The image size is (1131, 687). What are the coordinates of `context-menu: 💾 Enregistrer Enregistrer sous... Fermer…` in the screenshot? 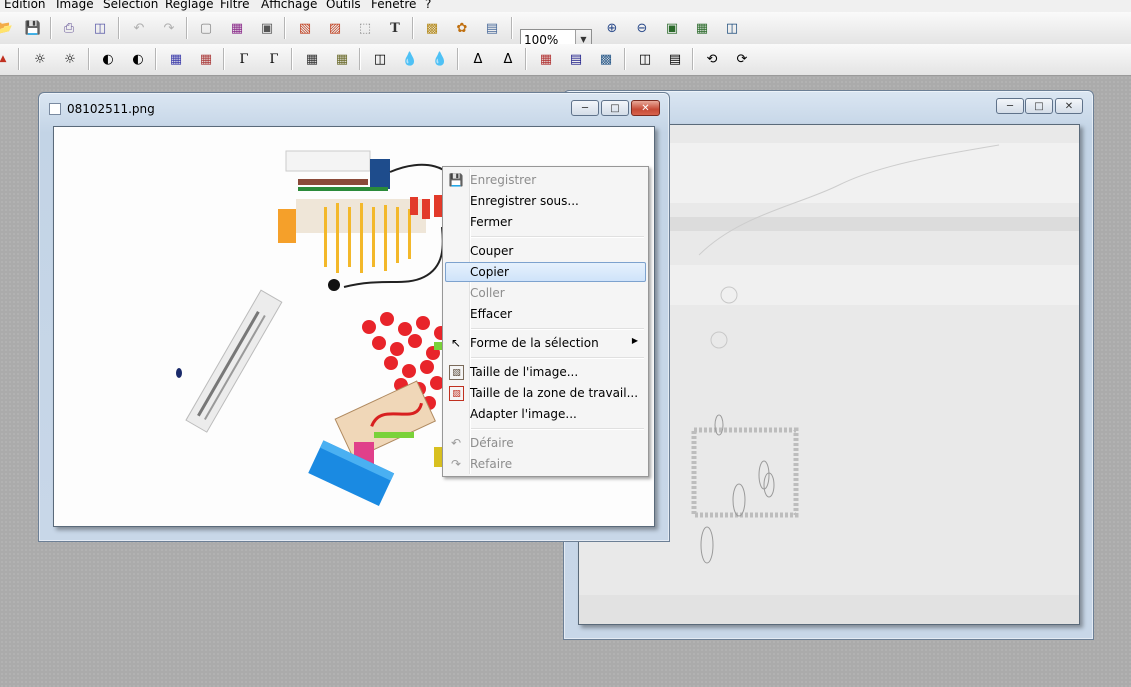 It's located at (545, 321).